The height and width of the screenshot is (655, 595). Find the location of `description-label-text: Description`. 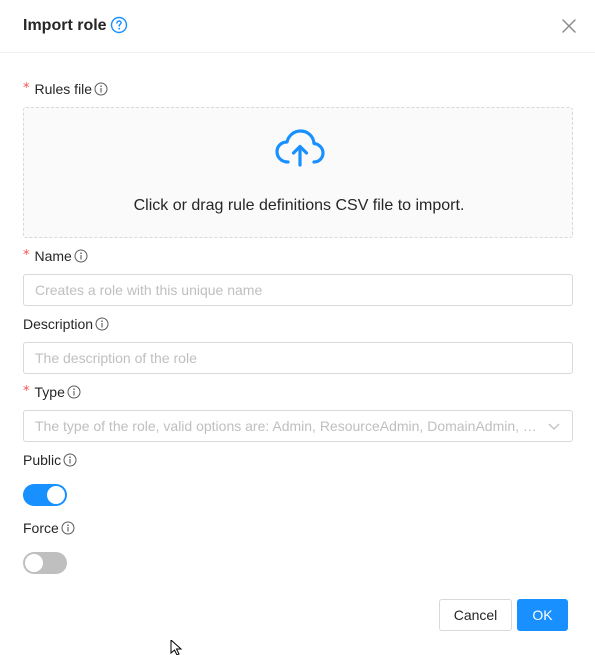

description-label-text: Description is located at coordinates (58, 324).